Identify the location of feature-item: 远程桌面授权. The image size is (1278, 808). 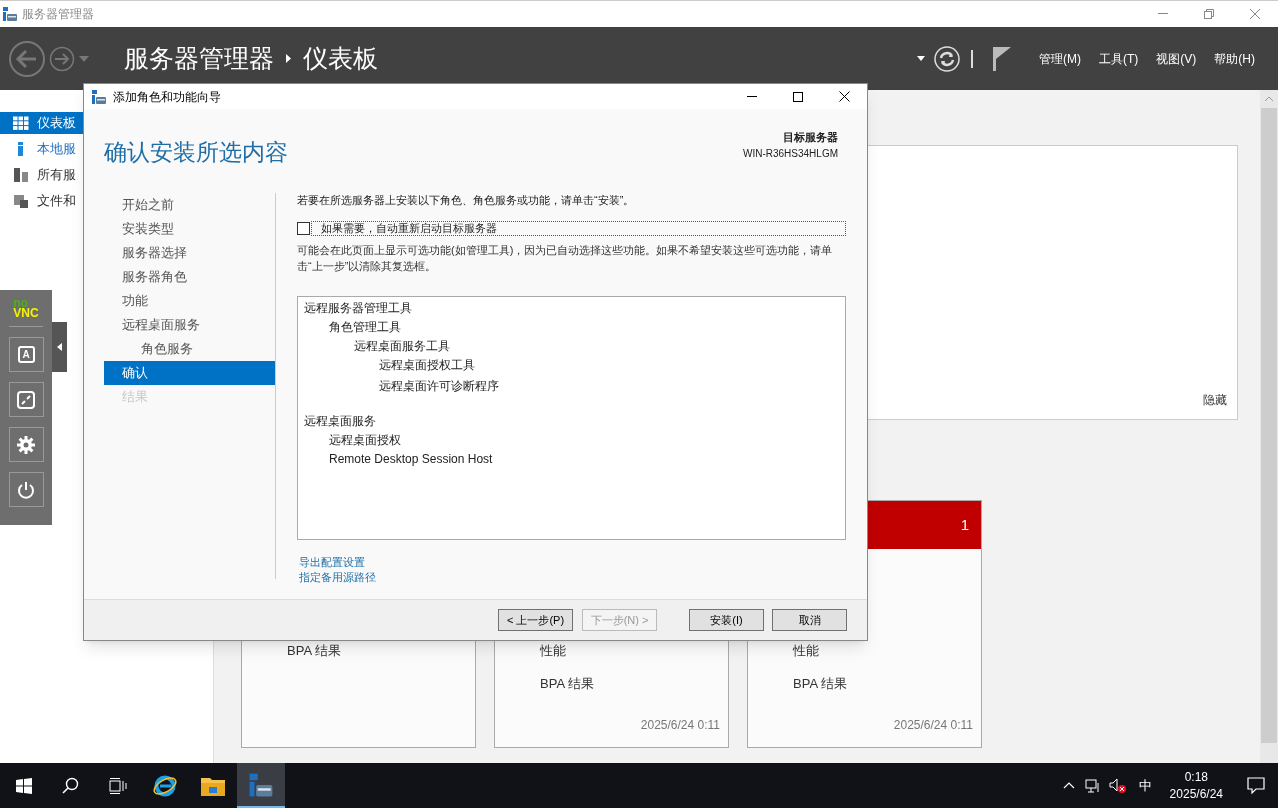
(365, 440).